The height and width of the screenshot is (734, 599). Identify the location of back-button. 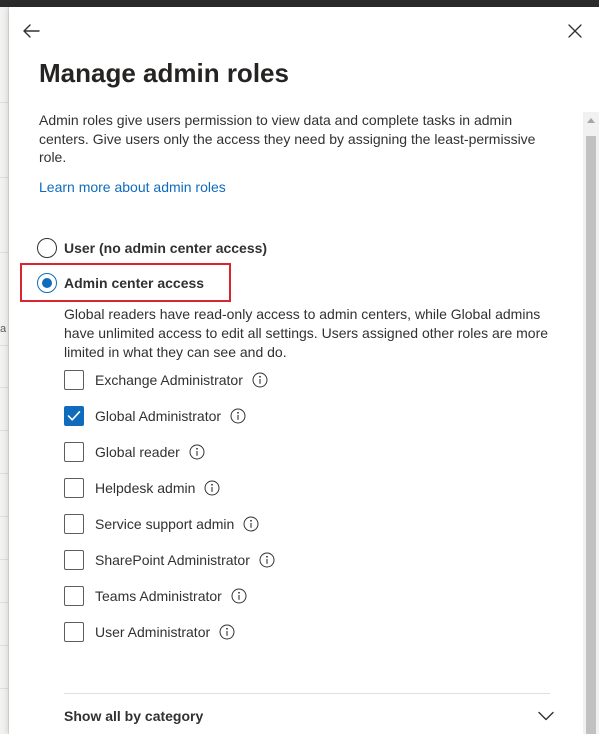
(31, 31).